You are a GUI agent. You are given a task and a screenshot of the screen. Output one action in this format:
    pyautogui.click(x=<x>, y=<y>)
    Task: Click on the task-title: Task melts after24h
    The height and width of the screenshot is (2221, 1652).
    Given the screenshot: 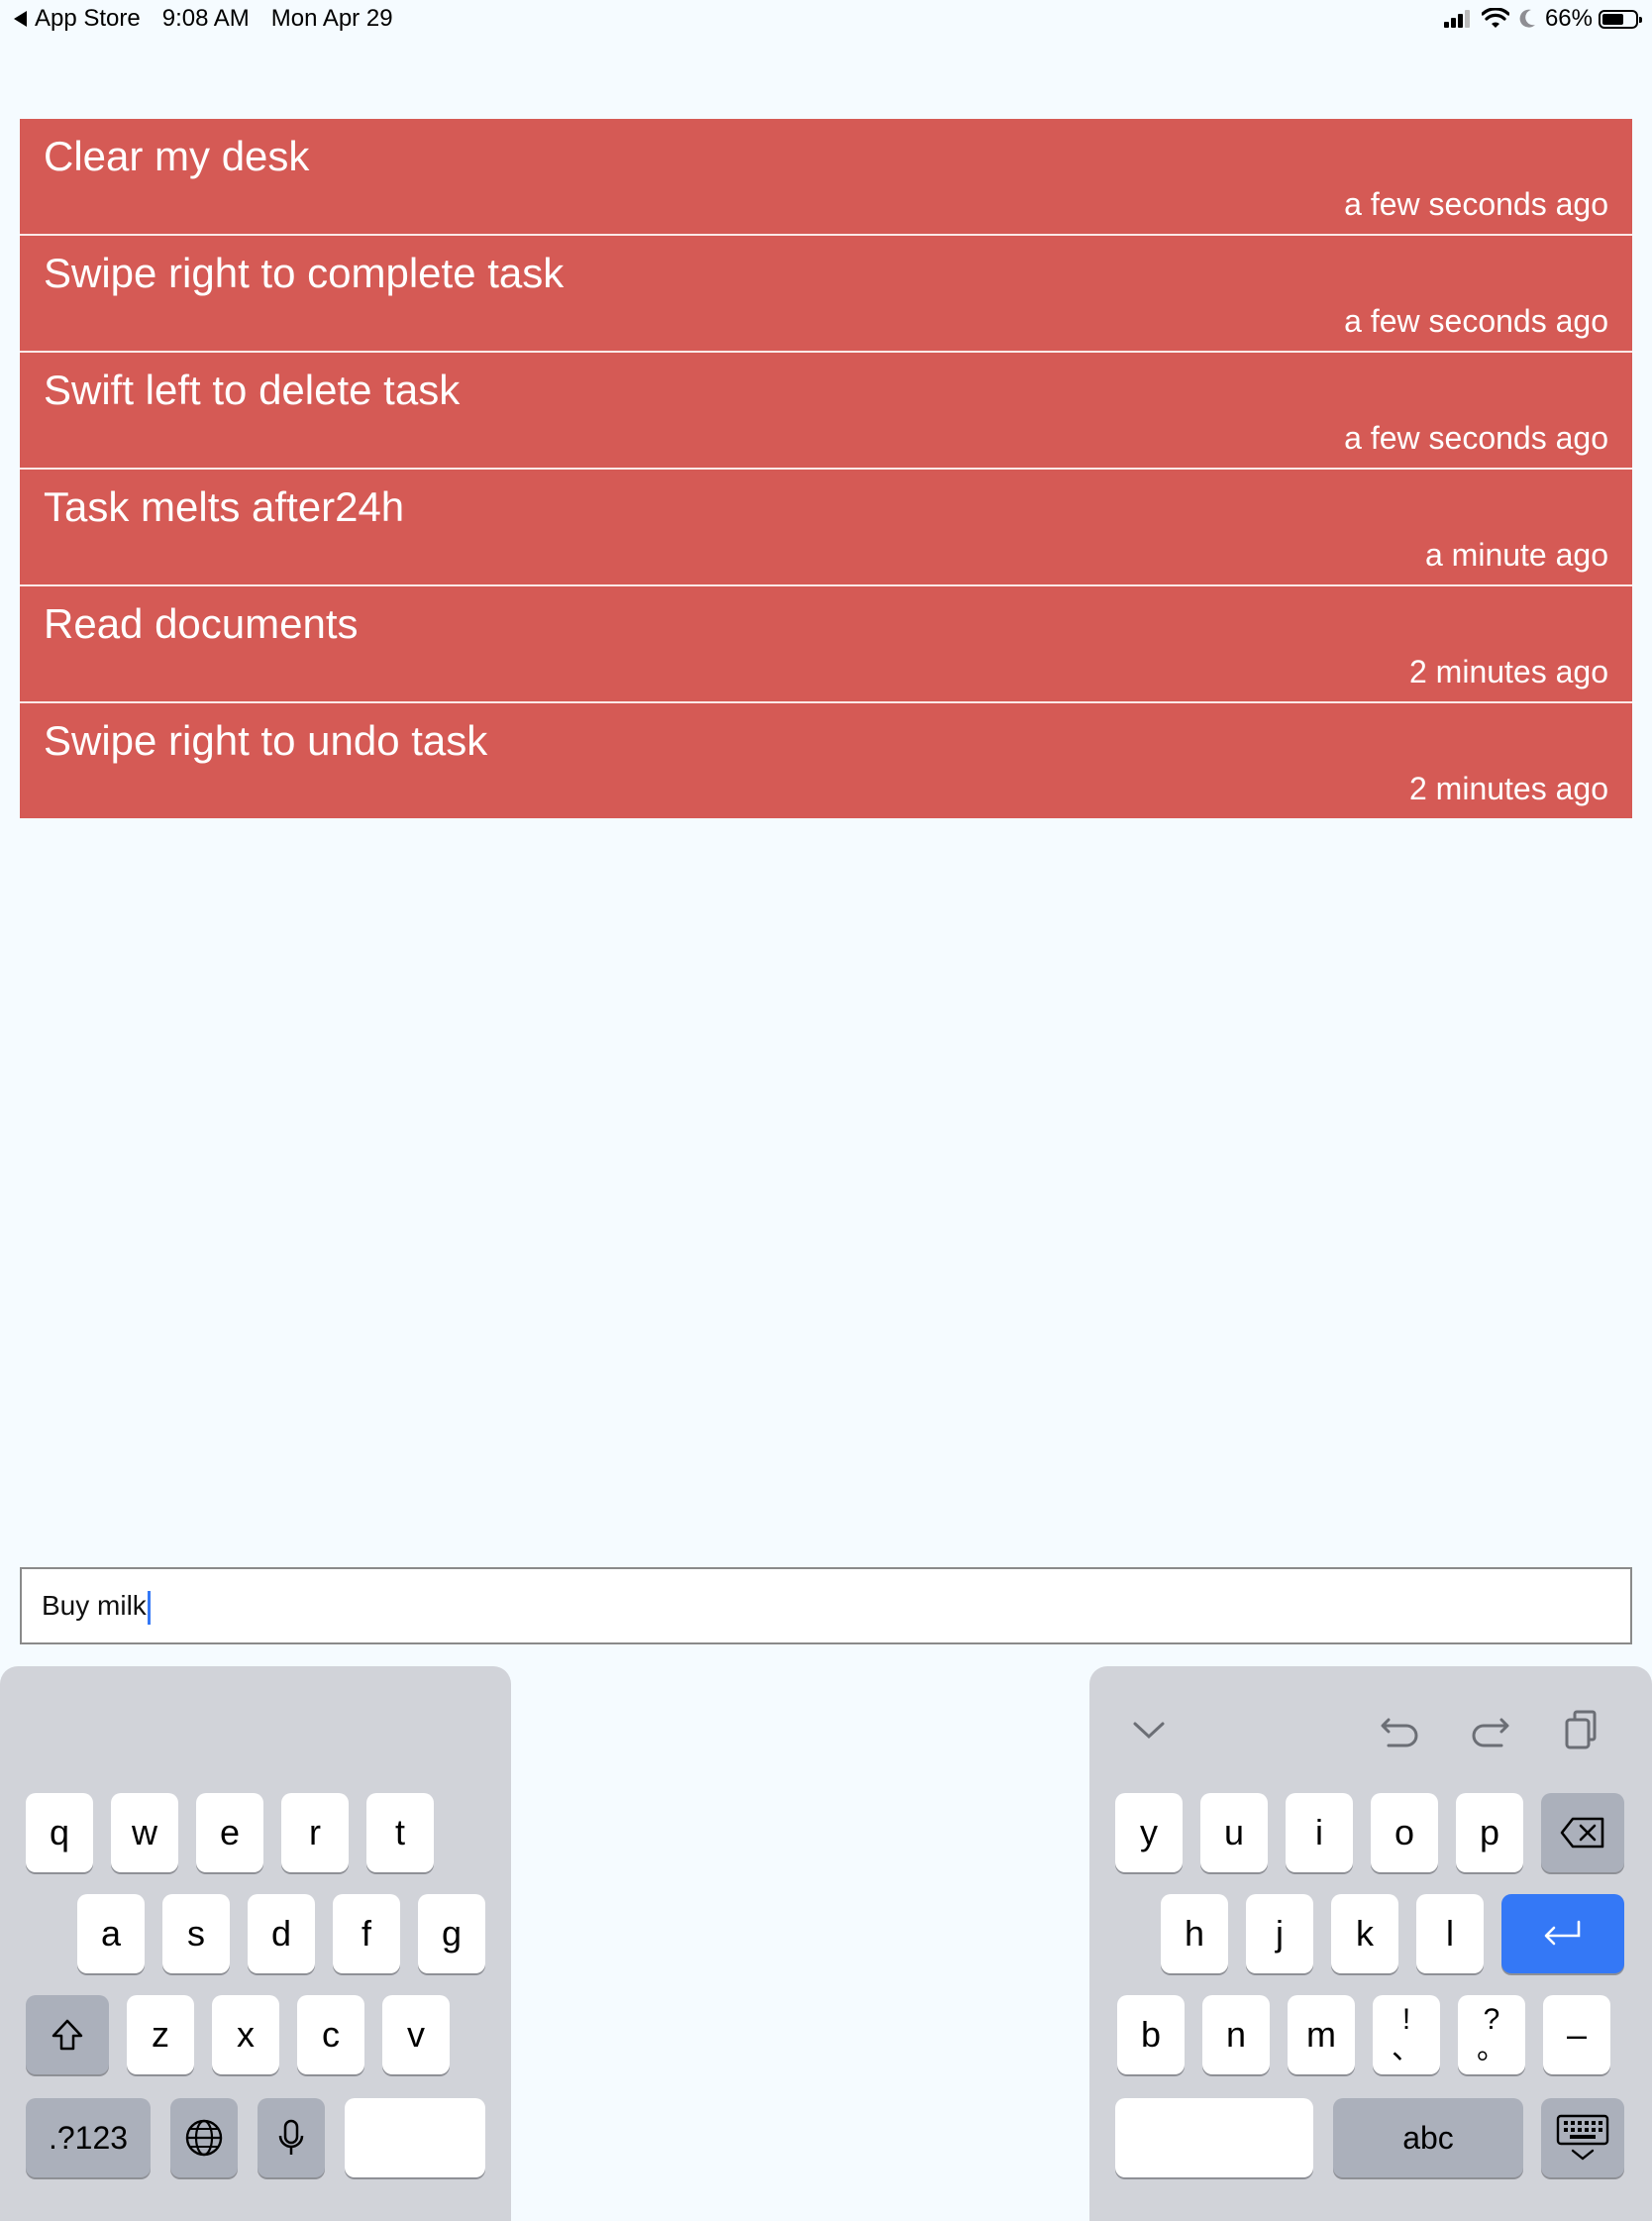 What is the action you would take?
    pyautogui.click(x=224, y=507)
    